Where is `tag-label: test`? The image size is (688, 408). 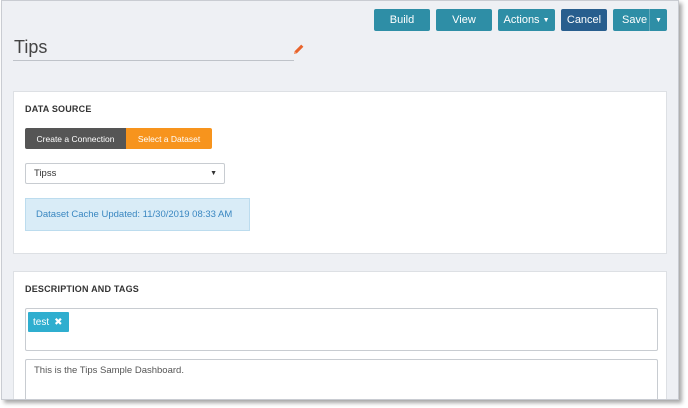 tag-label: test is located at coordinates (41, 322).